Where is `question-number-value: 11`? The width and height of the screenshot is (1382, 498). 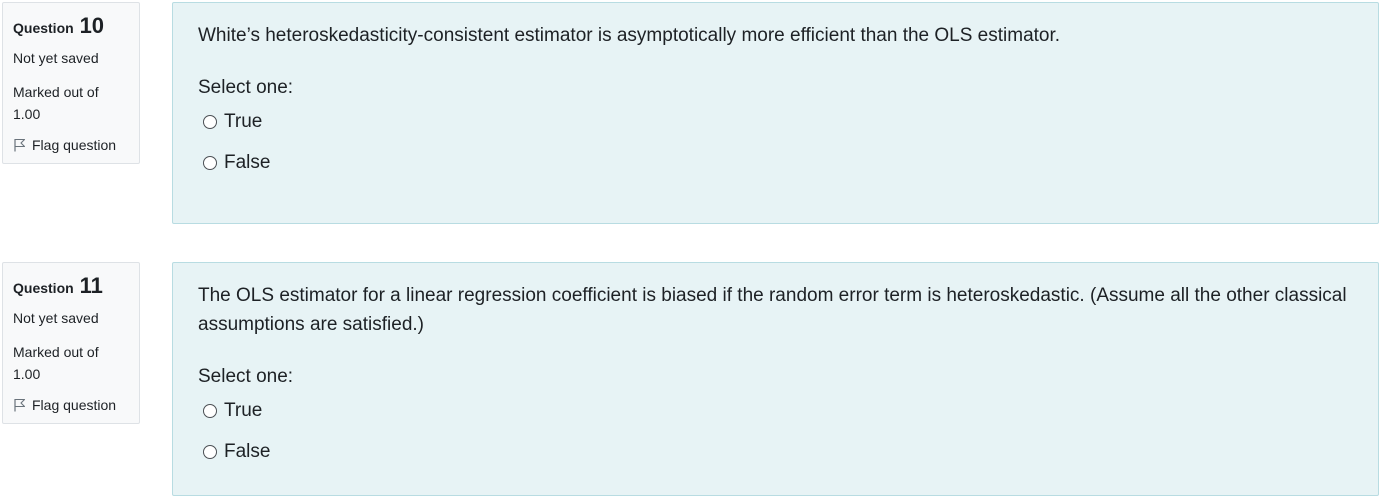 question-number-value: 11 is located at coordinates (91, 285).